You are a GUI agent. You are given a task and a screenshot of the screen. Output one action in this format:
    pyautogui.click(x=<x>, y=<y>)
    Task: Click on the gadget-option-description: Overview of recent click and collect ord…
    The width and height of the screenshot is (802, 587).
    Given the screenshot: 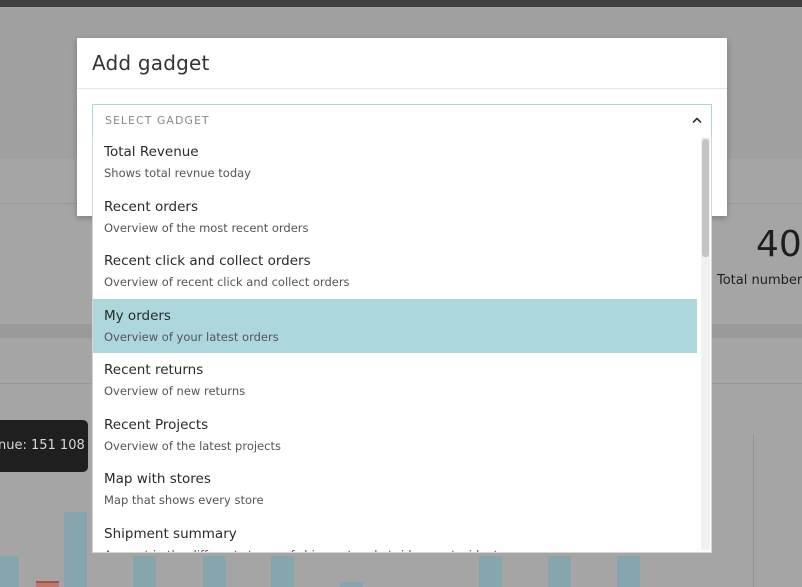 What is the action you would take?
    pyautogui.click(x=227, y=282)
    